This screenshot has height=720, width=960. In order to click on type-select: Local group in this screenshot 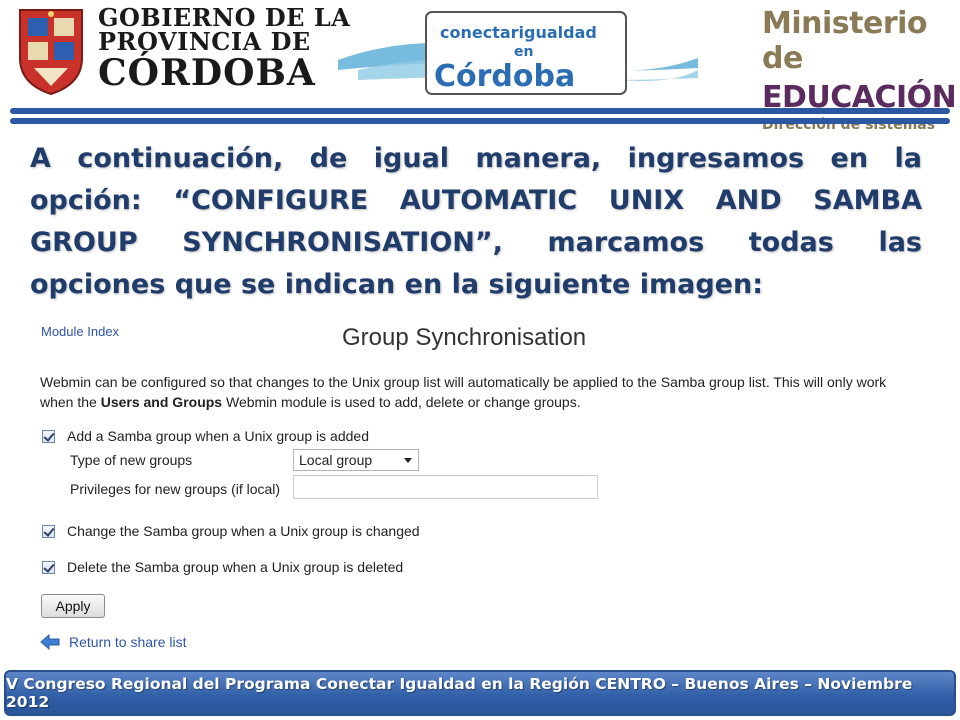, I will do `click(356, 460)`.